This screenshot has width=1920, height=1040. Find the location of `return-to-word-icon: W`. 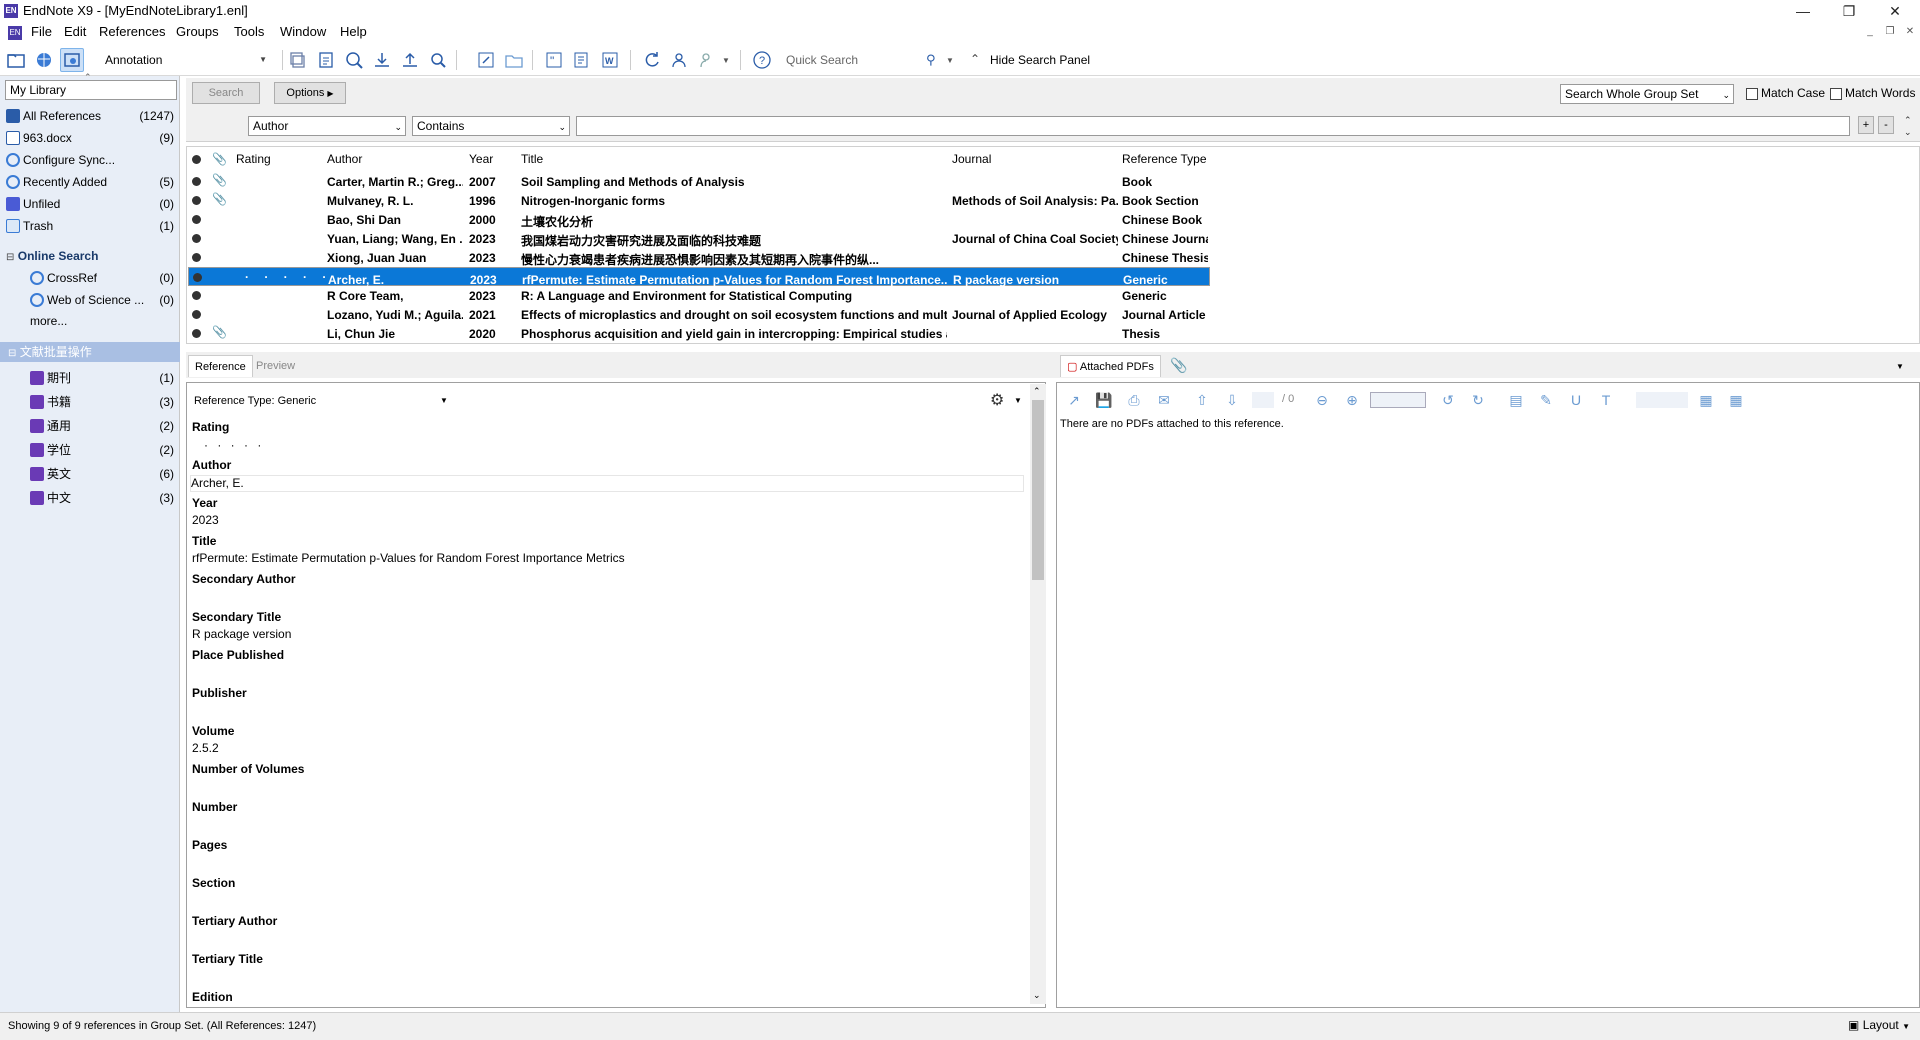

return-to-word-icon: W is located at coordinates (610, 60).